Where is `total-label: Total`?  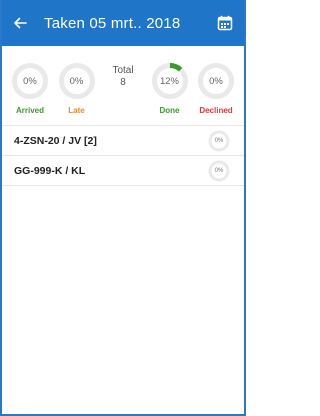
total-label: Total is located at coordinates (123, 70).